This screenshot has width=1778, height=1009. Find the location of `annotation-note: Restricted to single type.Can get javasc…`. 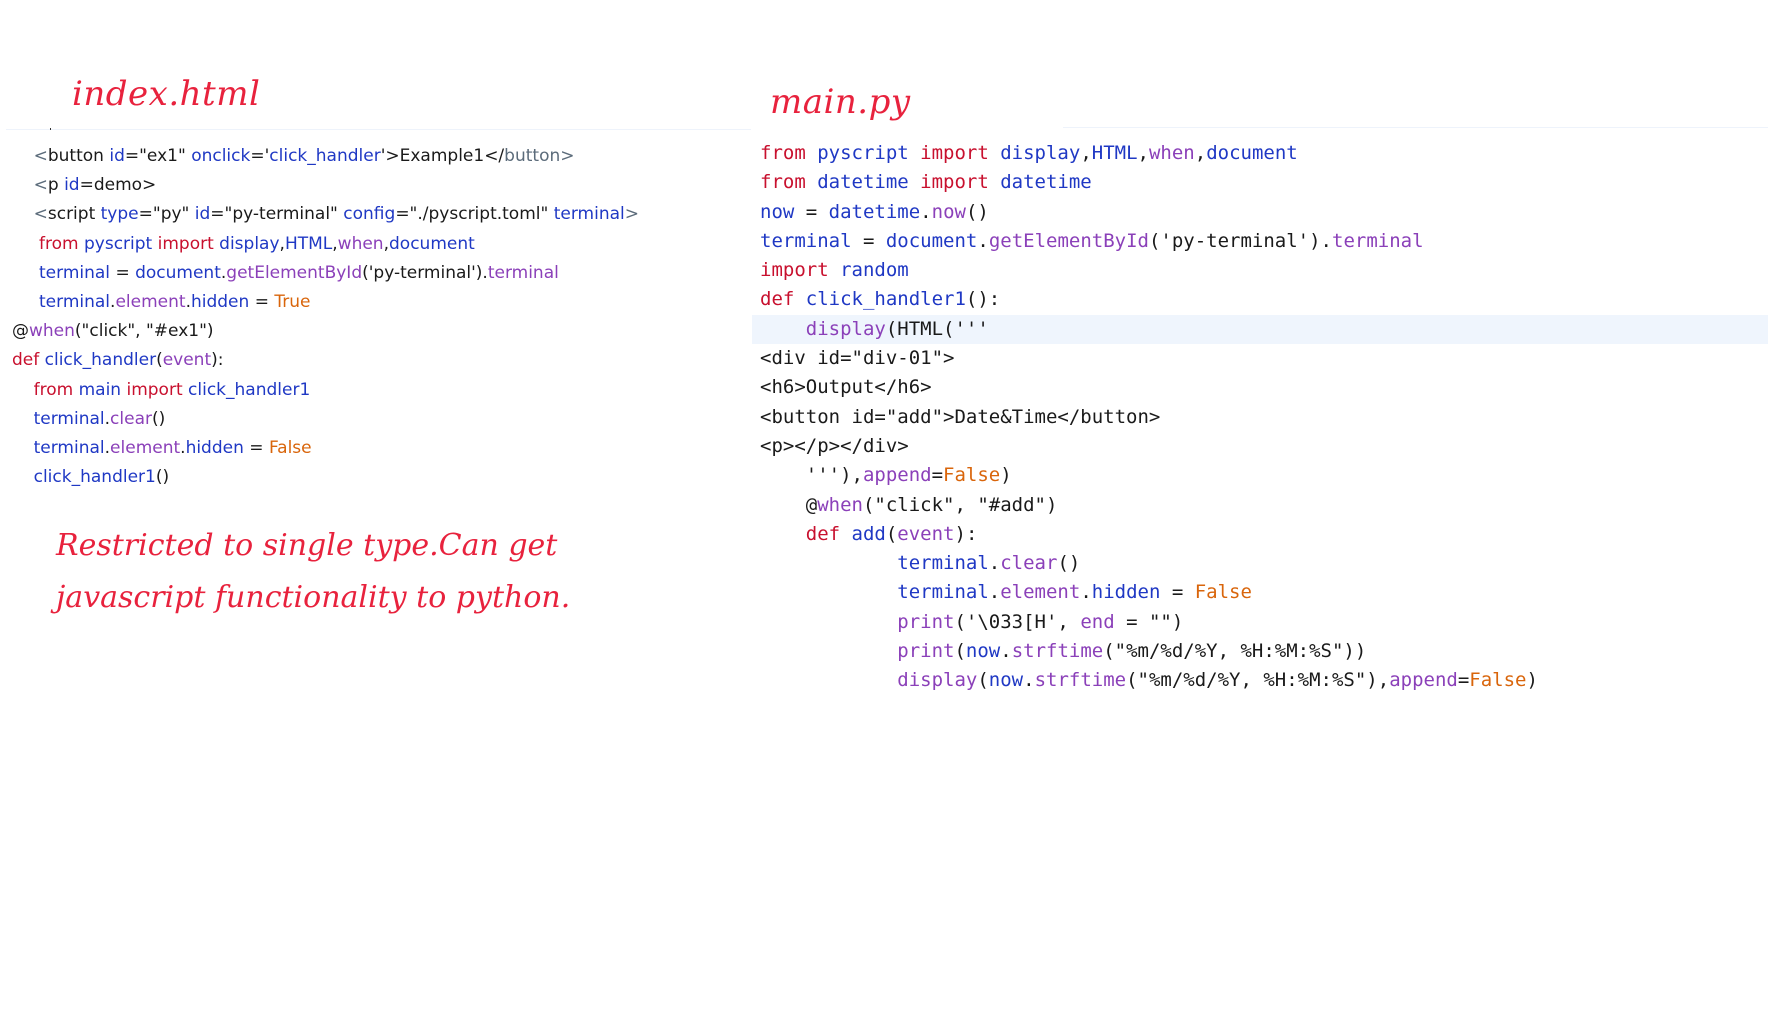

annotation-note: Restricted to single type.Can get javasc… is located at coordinates (313, 572).